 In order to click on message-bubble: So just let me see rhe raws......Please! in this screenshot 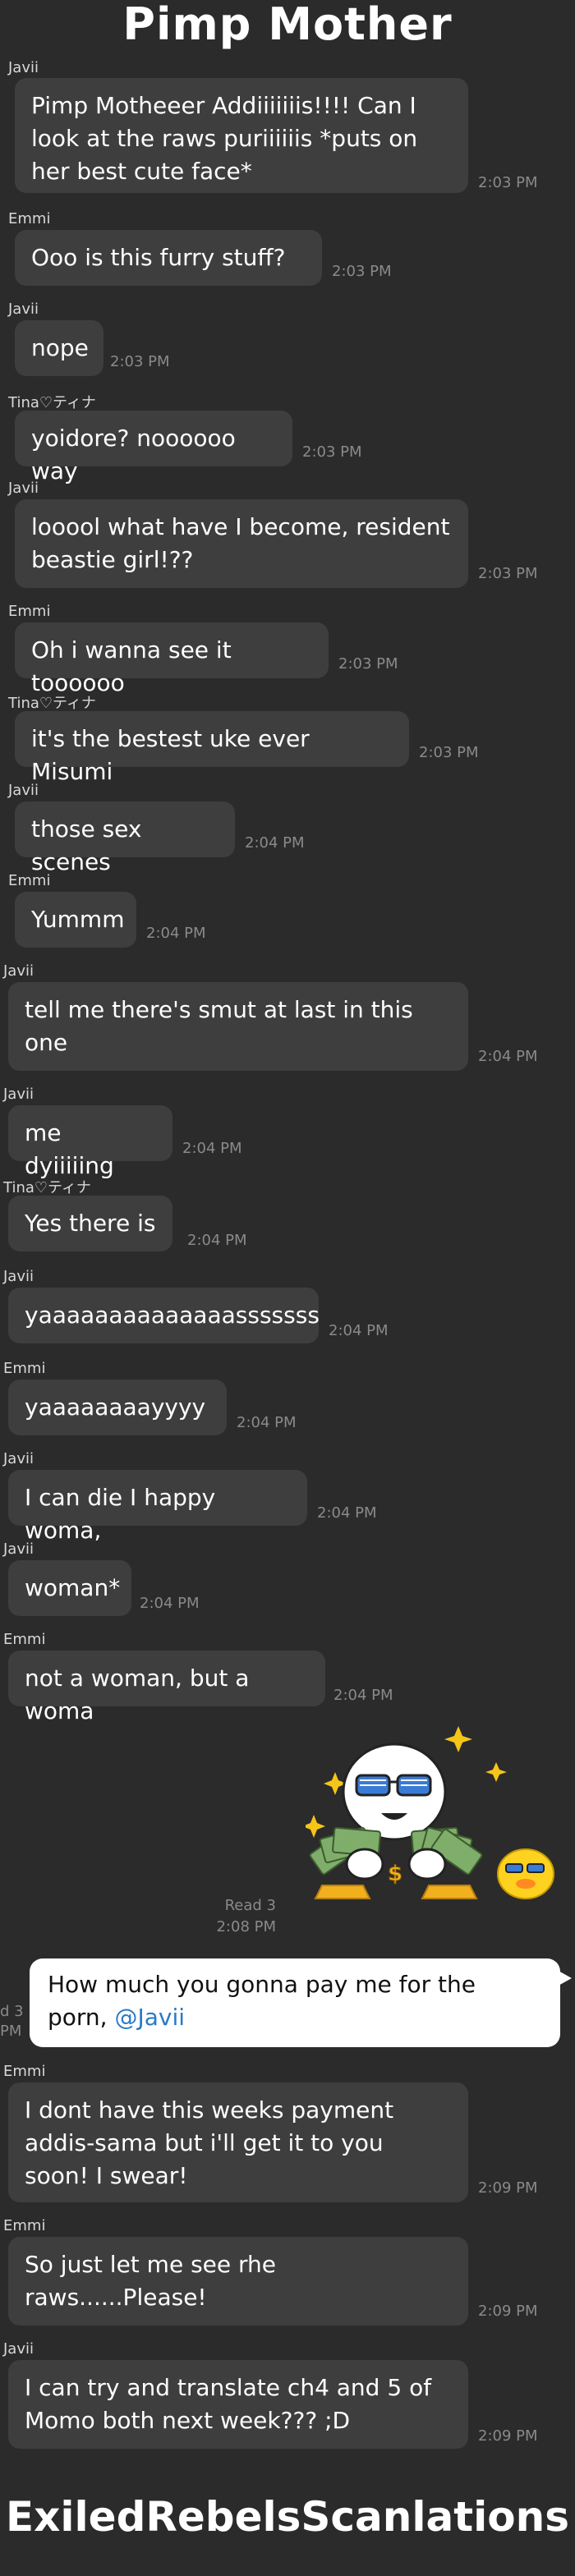, I will do `click(238, 2281)`.